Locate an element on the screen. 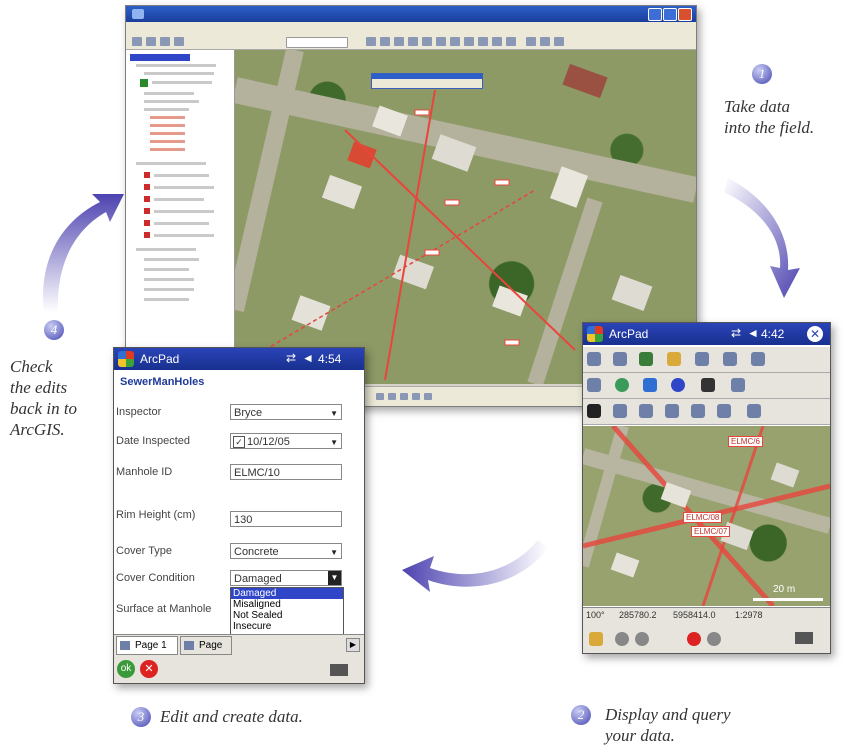 The image size is (852, 751). stop-icon is located at coordinates (694, 639).